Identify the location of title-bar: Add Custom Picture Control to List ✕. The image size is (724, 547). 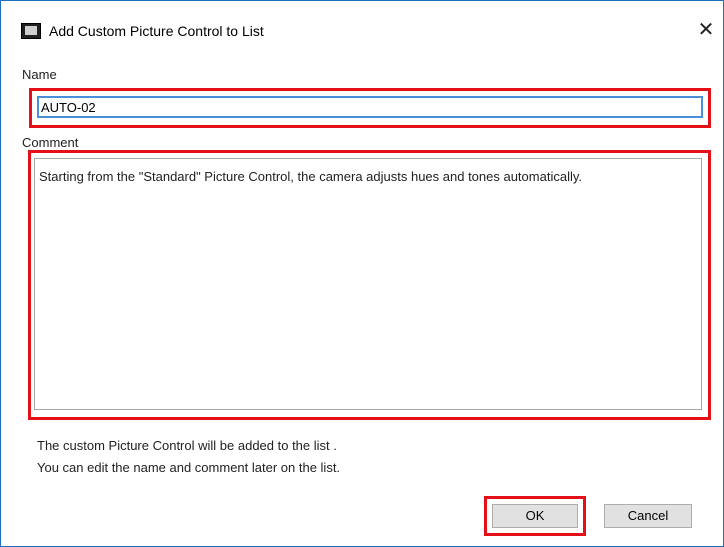
(362, 21).